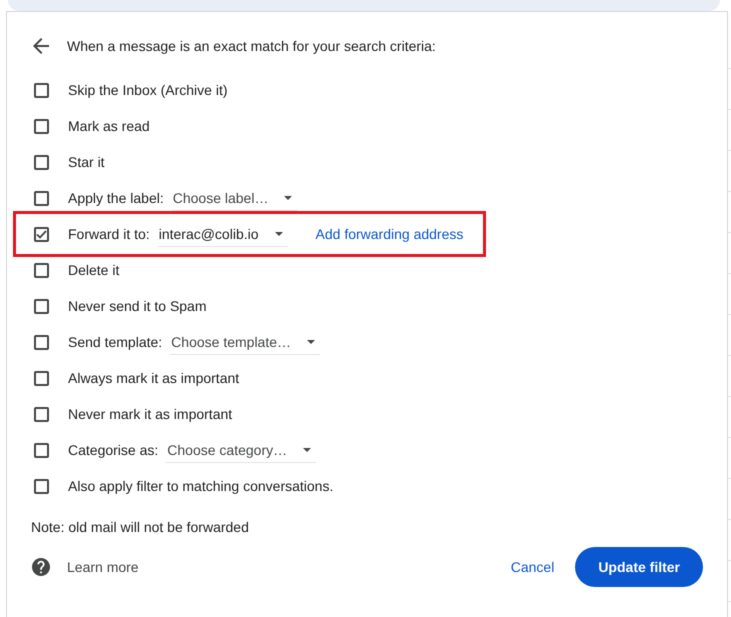  Describe the element at coordinates (154, 378) in the screenshot. I see `option-label: Always mark it as important` at that location.